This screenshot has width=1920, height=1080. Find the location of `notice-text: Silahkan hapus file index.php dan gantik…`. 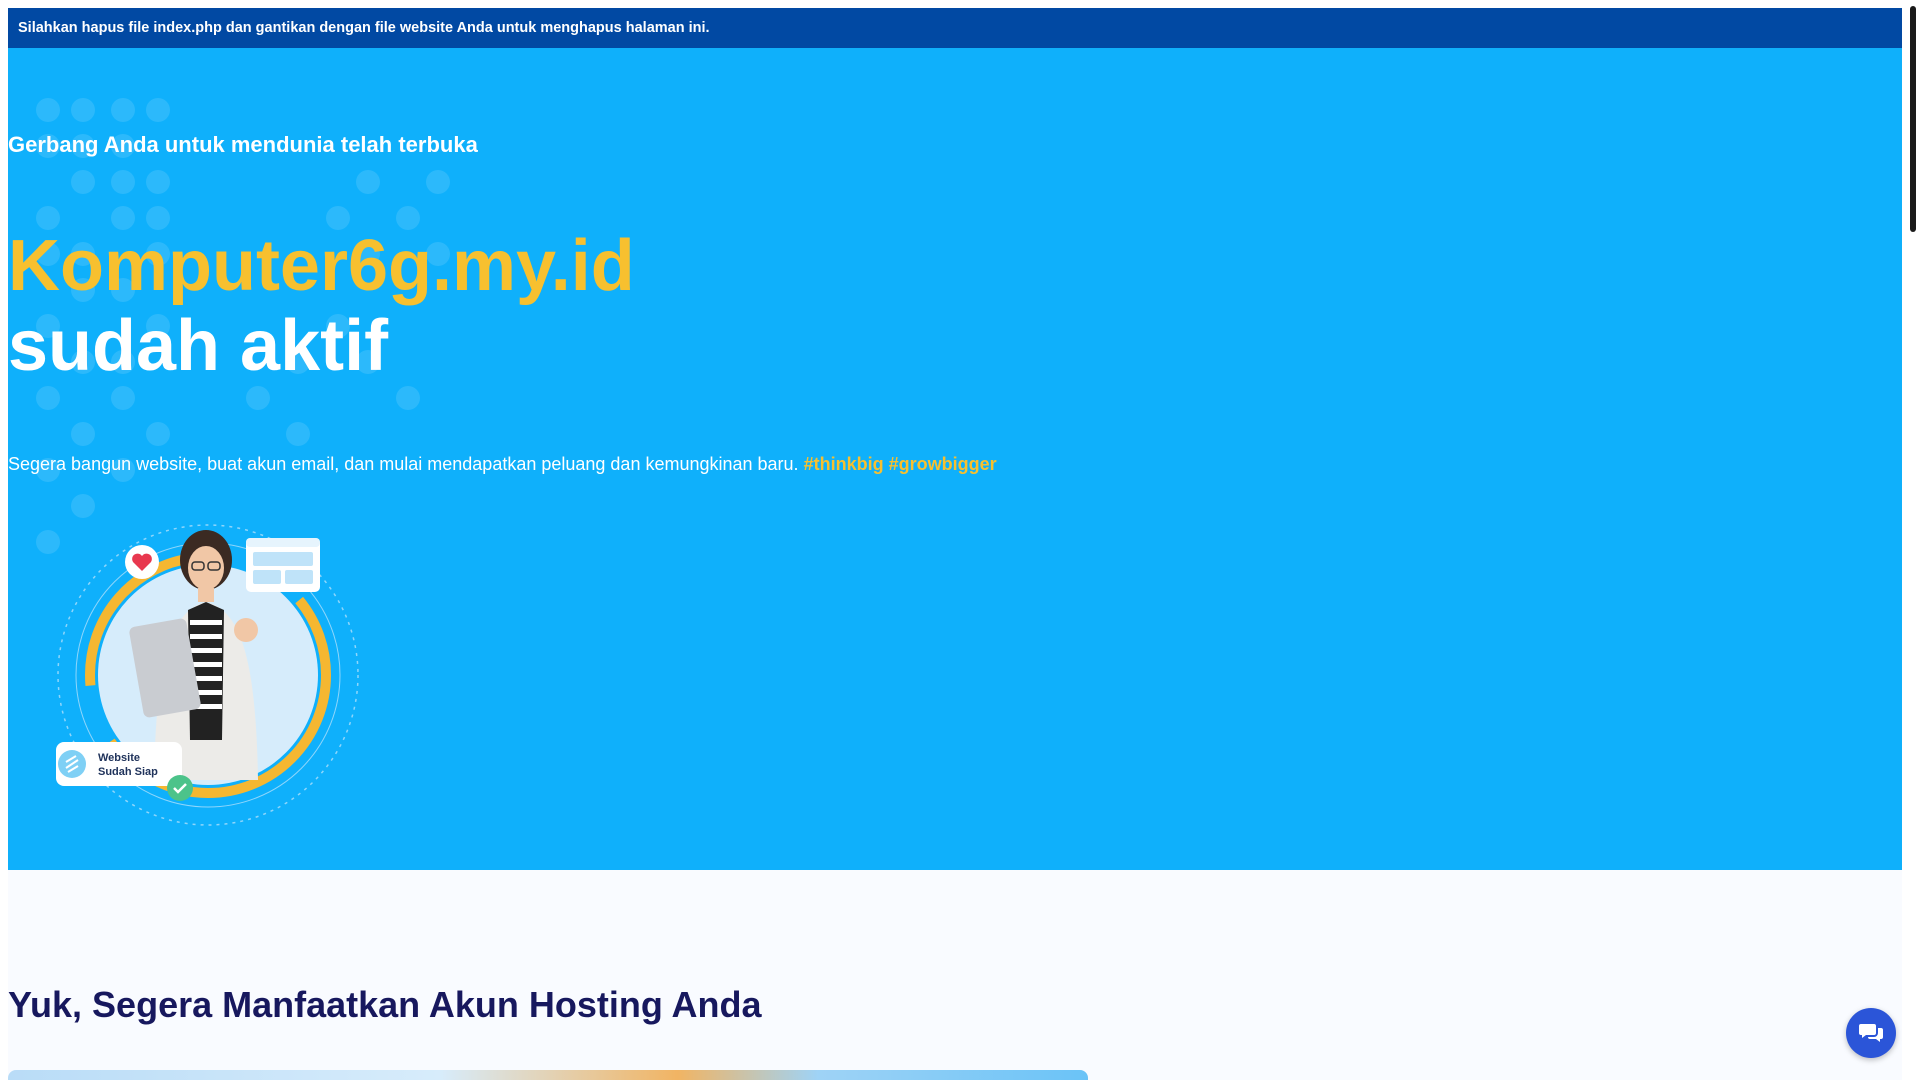

notice-text: Silahkan hapus file index.php dan gantik… is located at coordinates (364, 28).